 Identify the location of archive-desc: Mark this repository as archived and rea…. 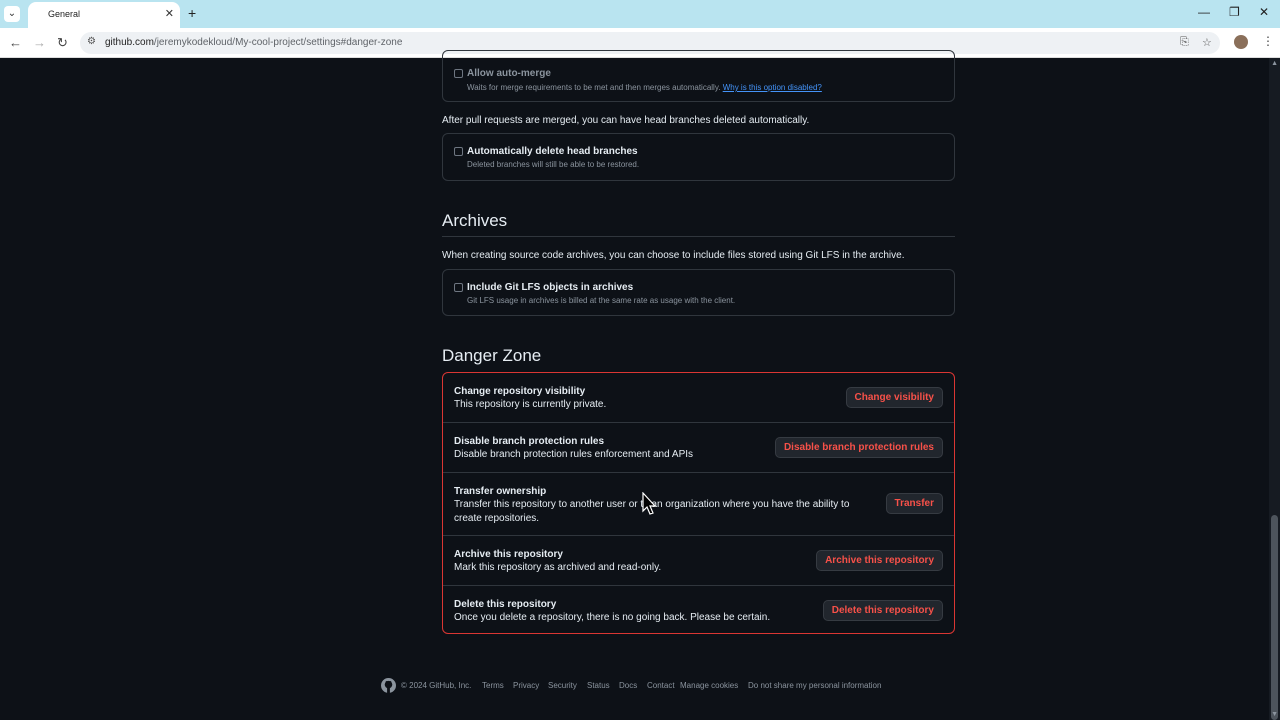
(558, 567).